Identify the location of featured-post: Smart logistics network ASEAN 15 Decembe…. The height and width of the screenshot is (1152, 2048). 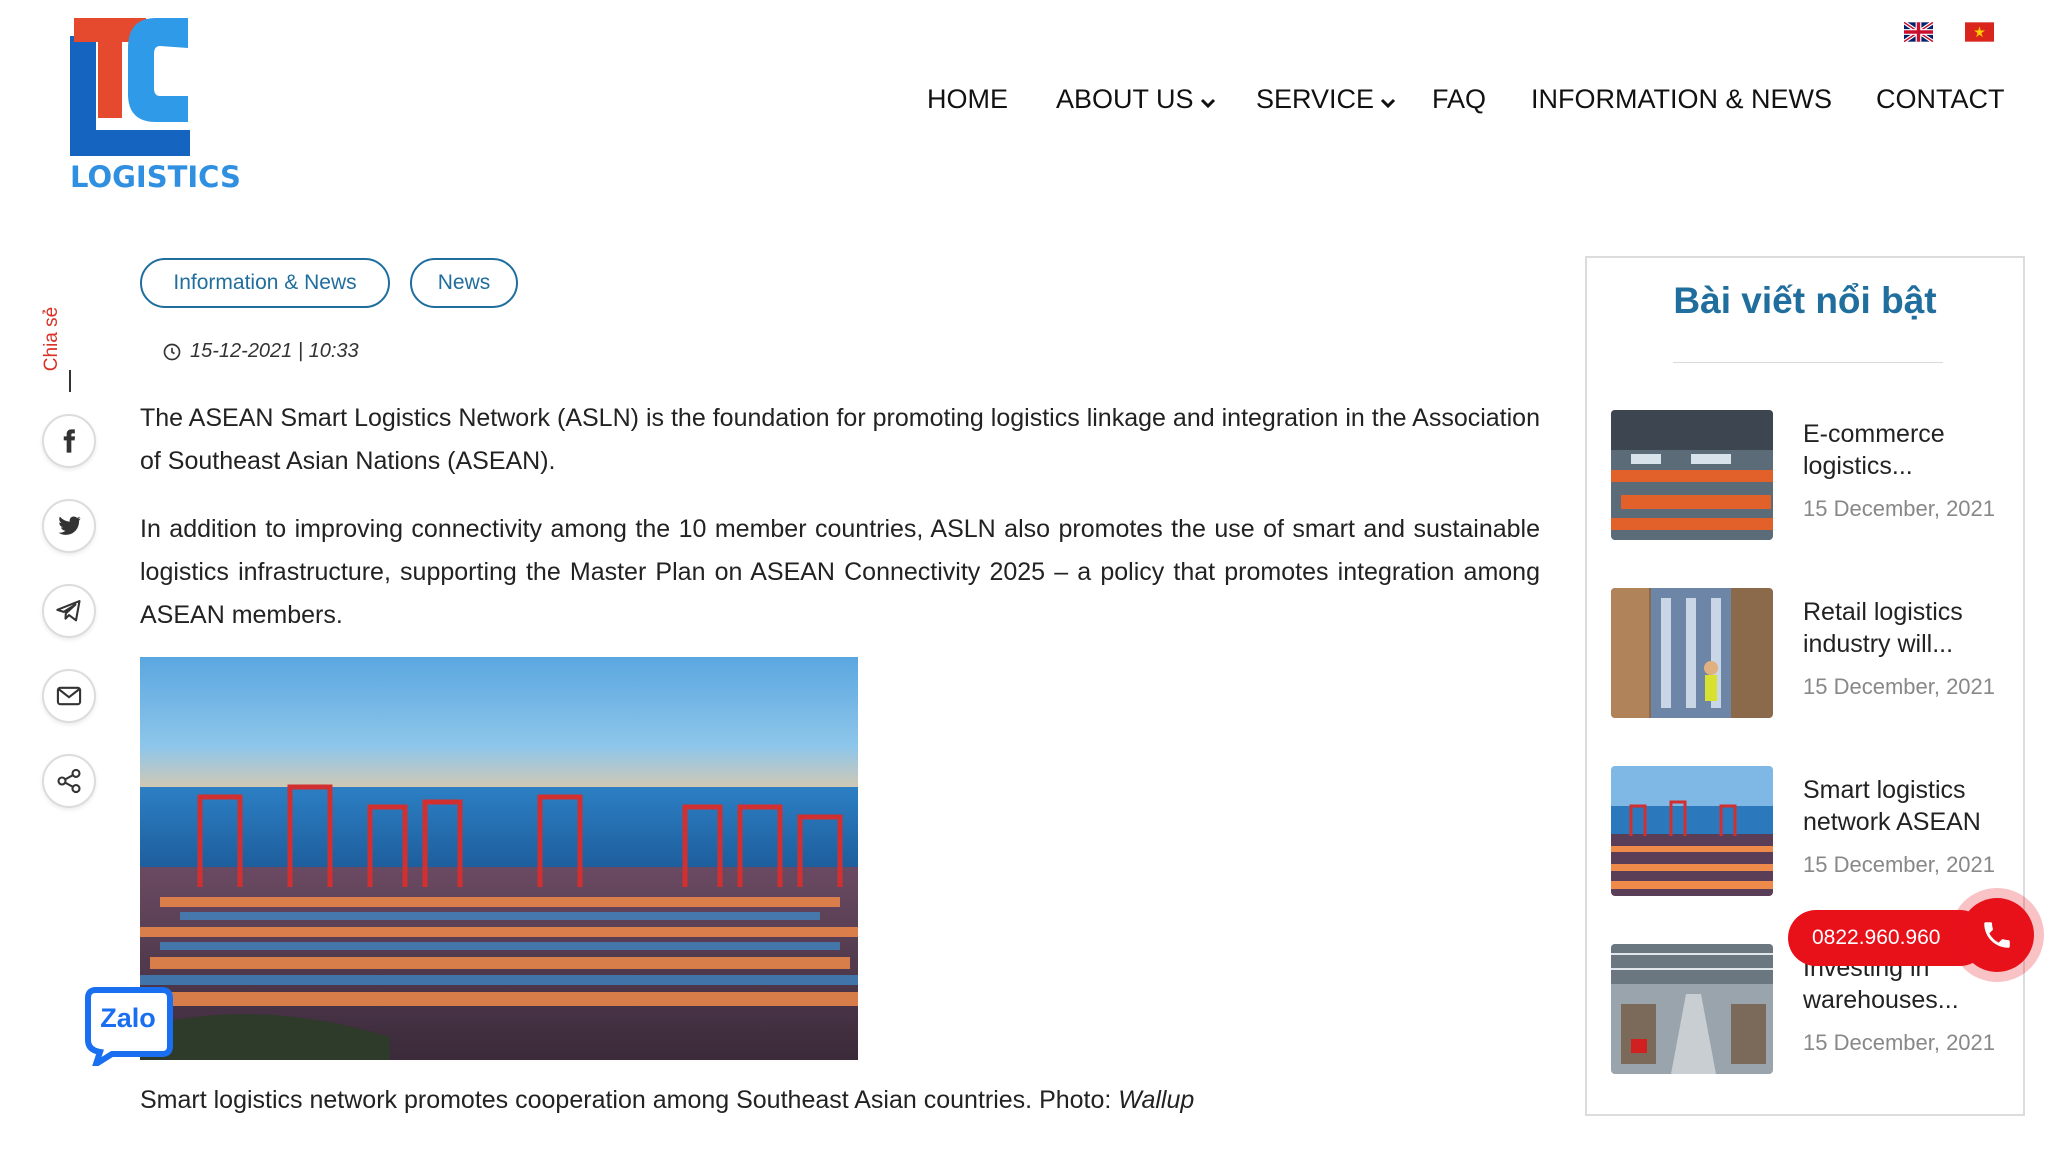
(1811, 831).